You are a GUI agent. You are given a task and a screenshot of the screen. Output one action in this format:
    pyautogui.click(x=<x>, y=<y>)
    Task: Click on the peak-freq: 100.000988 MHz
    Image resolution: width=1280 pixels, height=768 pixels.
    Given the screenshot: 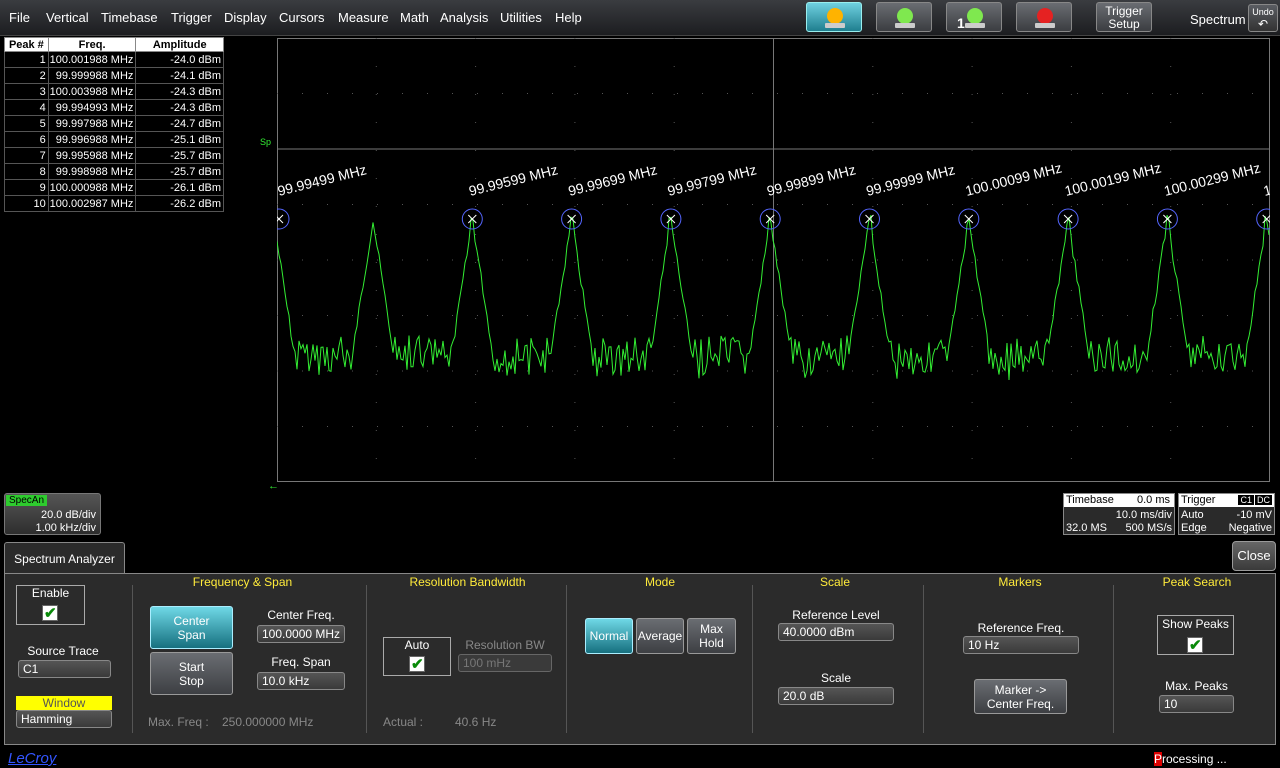 What is the action you would take?
    pyautogui.click(x=92, y=187)
    